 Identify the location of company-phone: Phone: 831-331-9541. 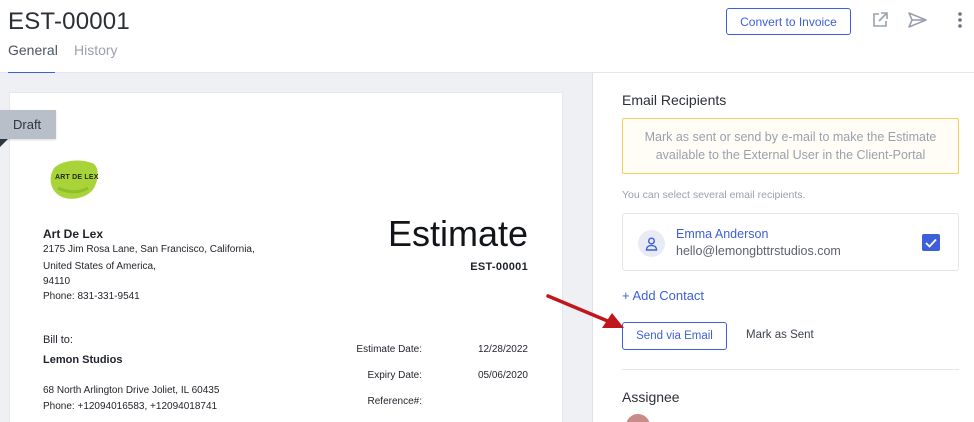
(91, 296).